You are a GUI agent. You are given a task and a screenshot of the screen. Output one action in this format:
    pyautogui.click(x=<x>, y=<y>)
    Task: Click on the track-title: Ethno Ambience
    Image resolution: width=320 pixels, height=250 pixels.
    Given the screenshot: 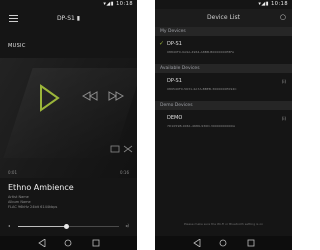 What is the action you would take?
    pyautogui.click(x=41, y=187)
    